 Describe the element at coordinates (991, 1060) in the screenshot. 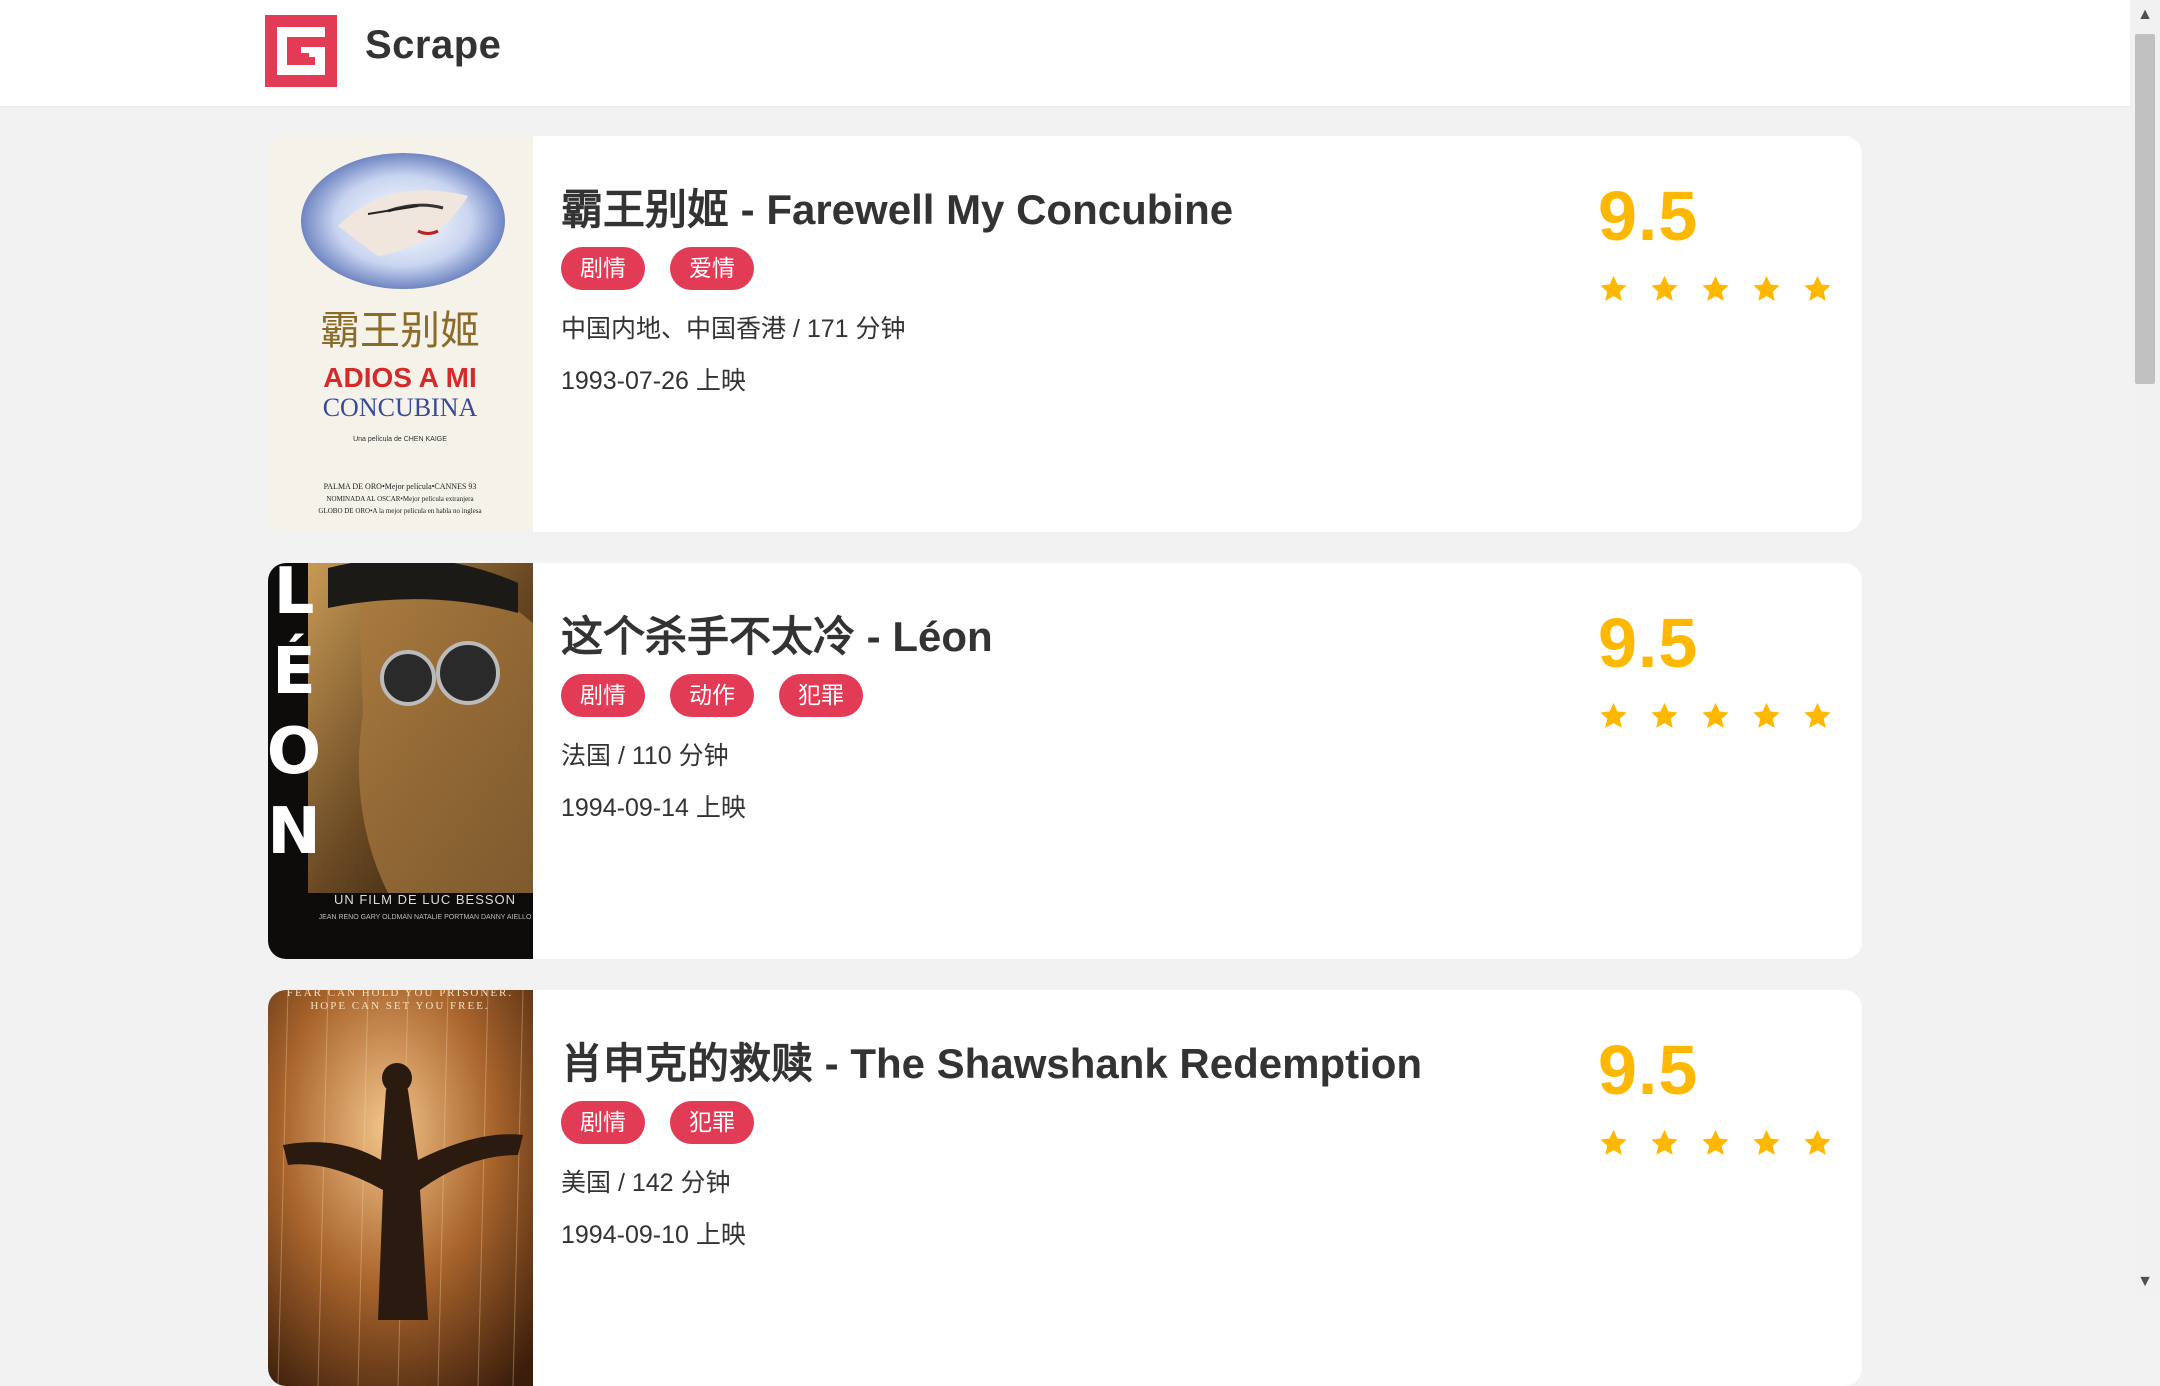

I see `movie-title-link: 肖申克的救赎 - The Shawshank Redemption` at that location.